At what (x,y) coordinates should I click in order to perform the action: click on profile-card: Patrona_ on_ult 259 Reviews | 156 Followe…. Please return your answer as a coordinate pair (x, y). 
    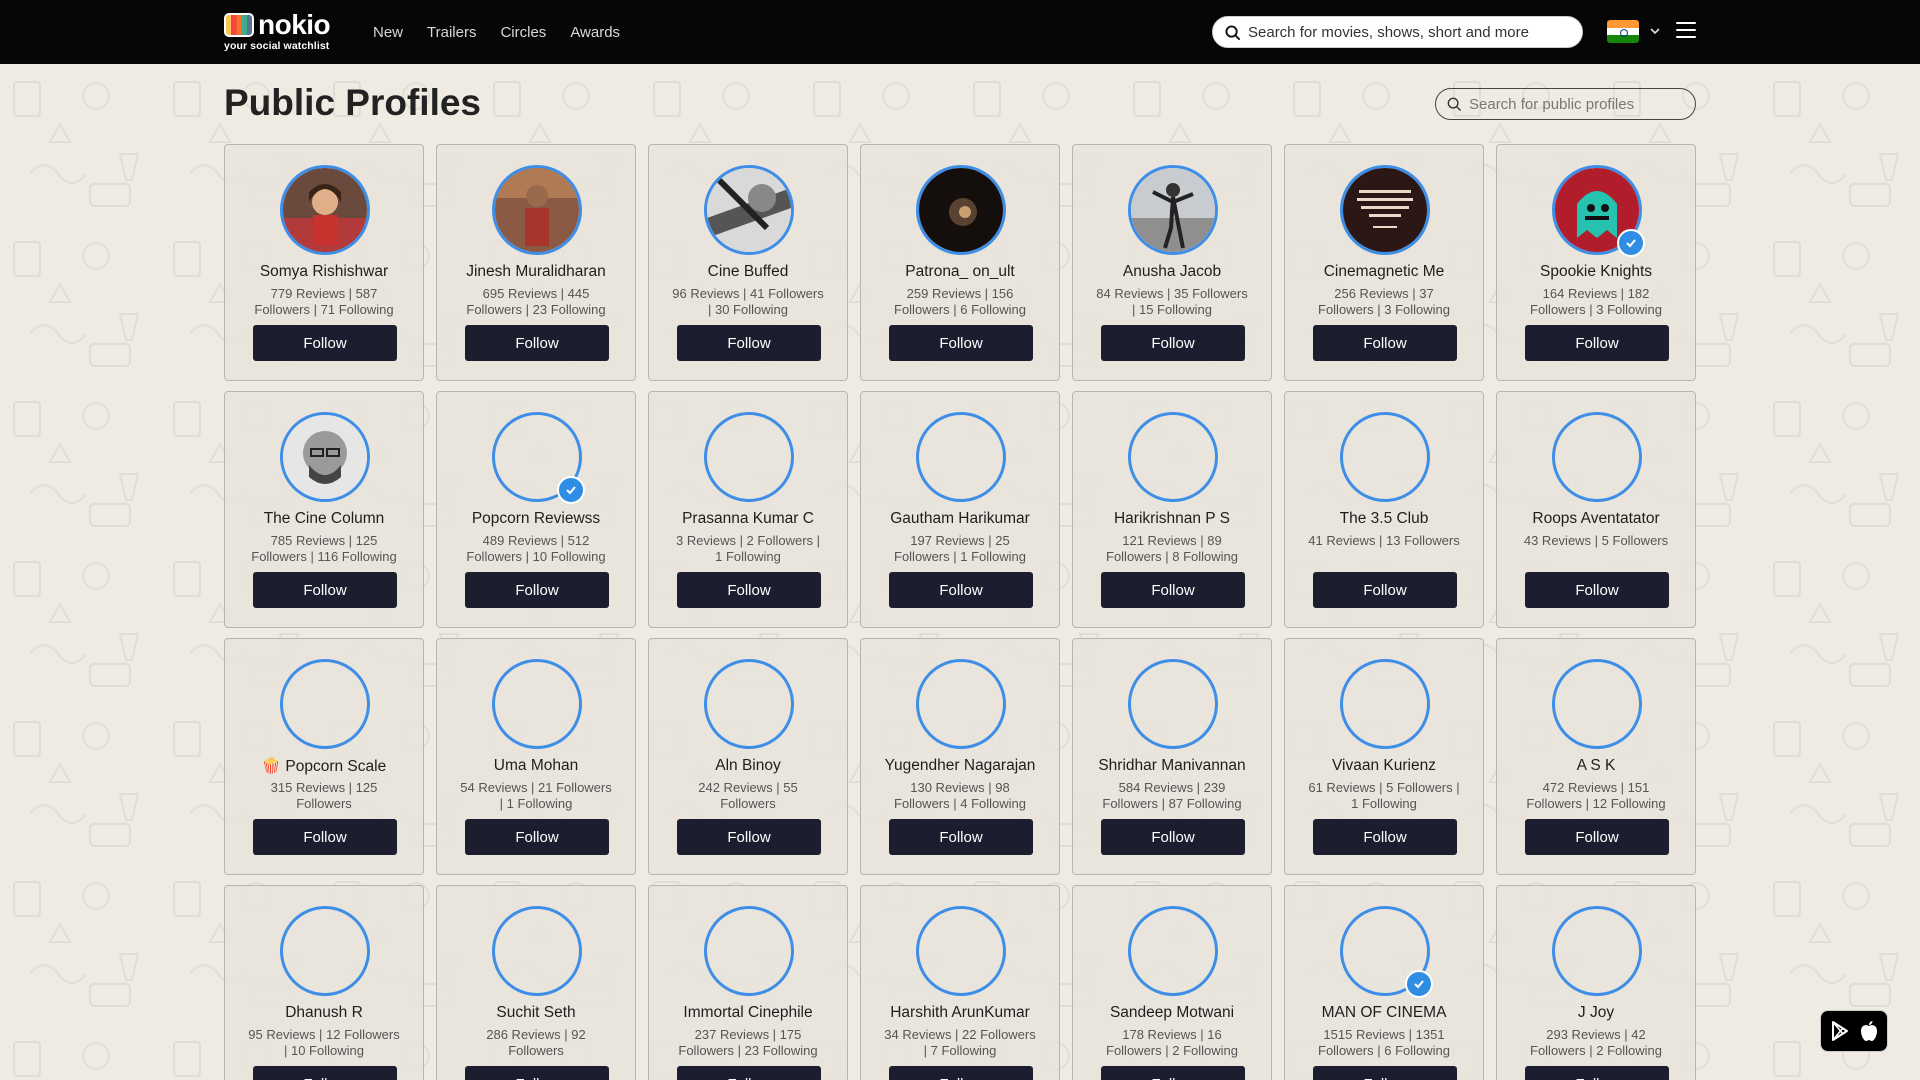
    Looking at the image, I should click on (960, 262).